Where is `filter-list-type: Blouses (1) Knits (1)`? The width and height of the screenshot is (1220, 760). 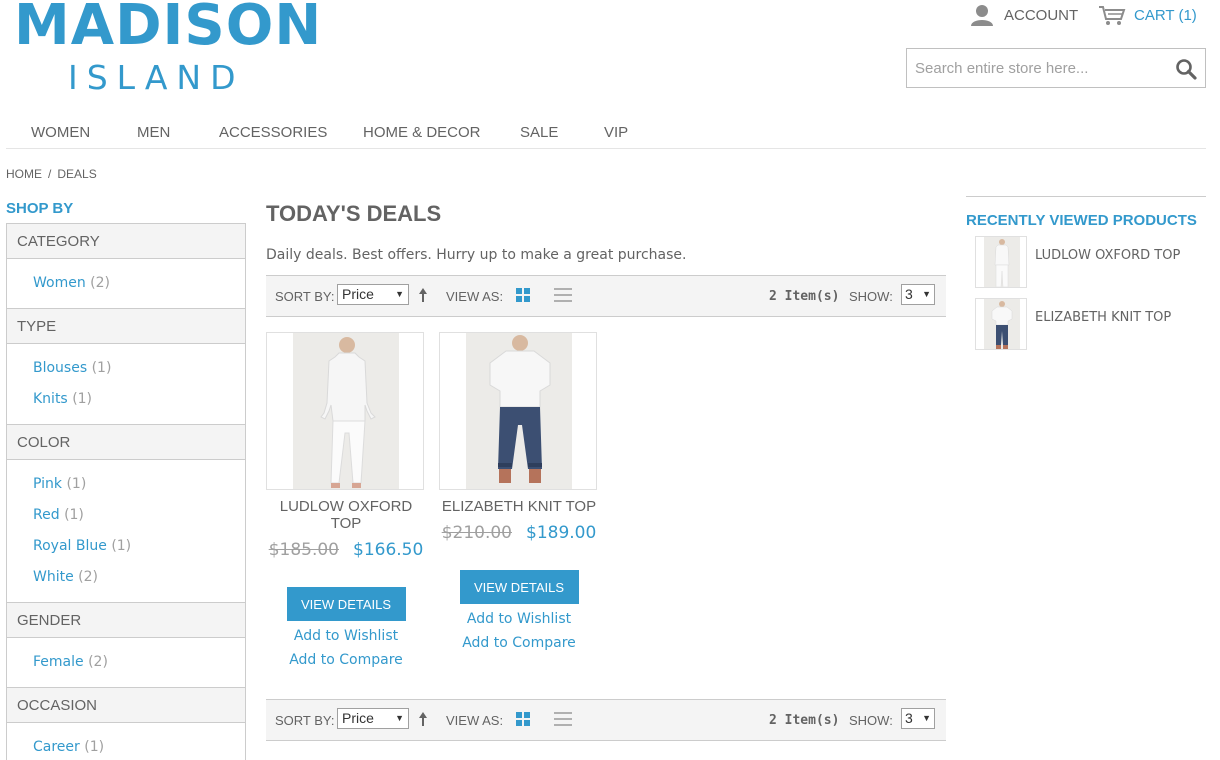
filter-list-type: Blouses (1) Knits (1) is located at coordinates (126, 384).